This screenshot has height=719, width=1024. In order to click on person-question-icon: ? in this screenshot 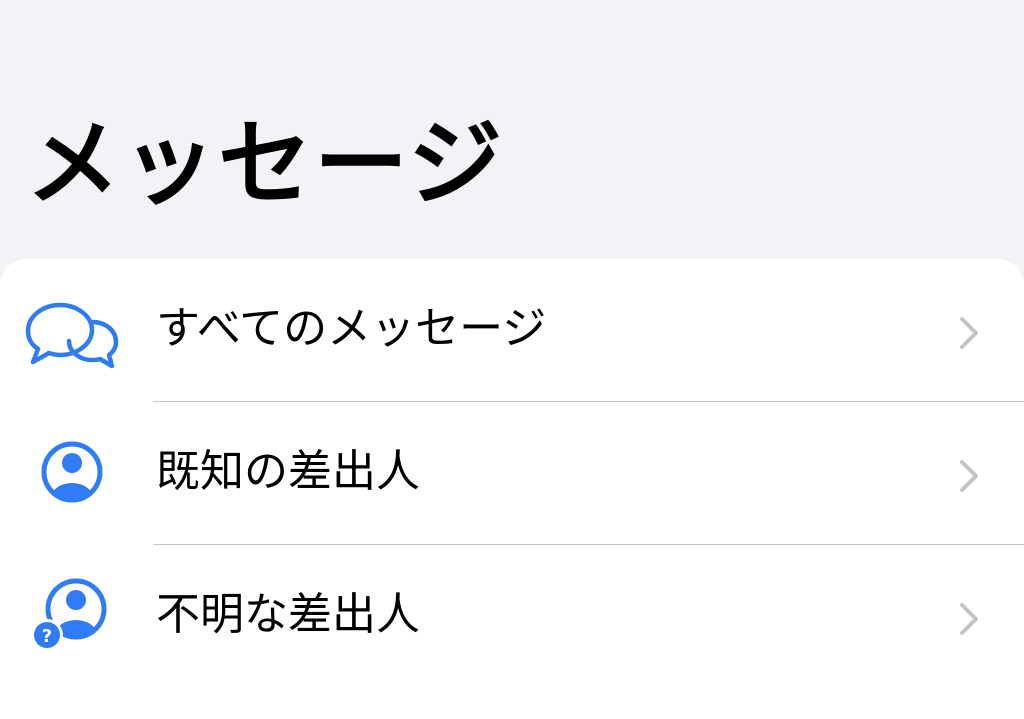, I will do `click(75, 615)`.